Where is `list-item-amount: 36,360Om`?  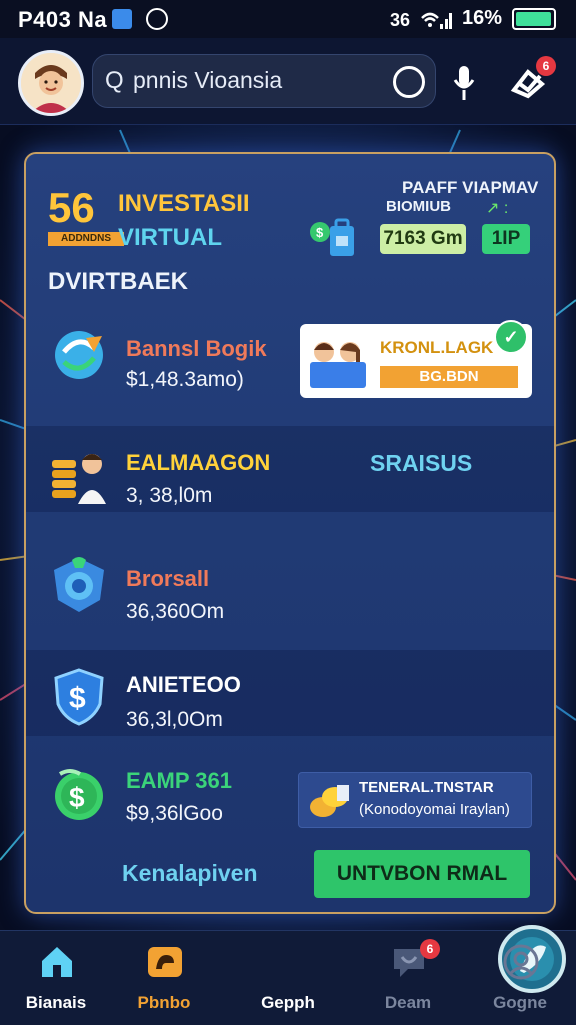
list-item-amount: 36,360Om is located at coordinates (175, 611).